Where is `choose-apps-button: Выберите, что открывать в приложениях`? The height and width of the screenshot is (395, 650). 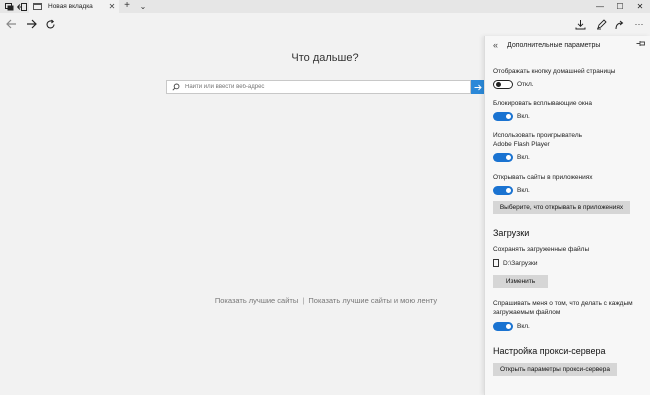 choose-apps-button: Выберите, что открывать в приложениях is located at coordinates (561, 207).